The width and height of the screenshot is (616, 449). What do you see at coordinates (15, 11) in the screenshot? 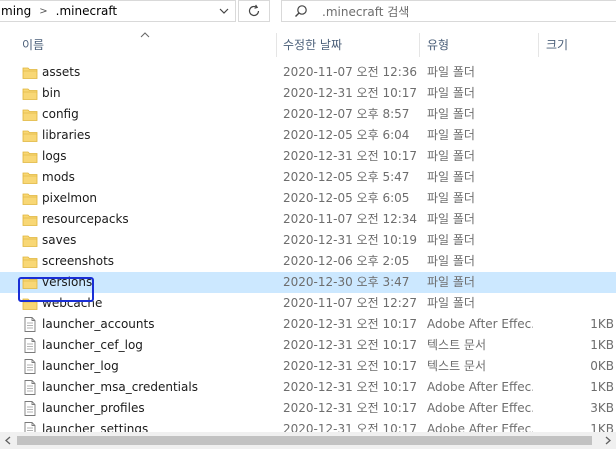
I see `breadcrumb-parent: ming` at bounding box center [15, 11].